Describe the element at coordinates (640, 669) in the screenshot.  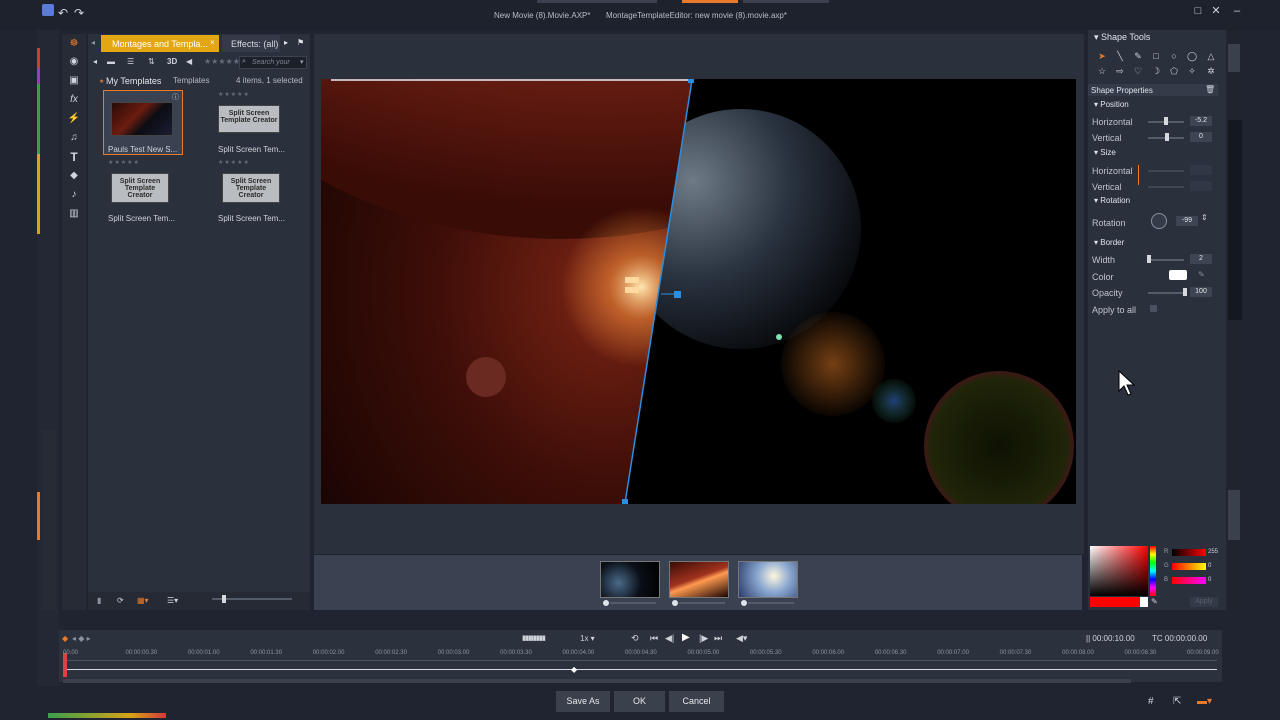
I see `keyframe-track` at that location.